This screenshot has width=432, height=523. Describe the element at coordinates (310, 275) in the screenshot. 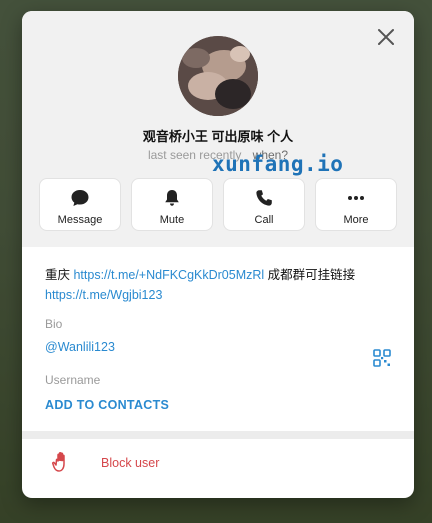

I see `bio-middle: 成都群可挂链接` at that location.